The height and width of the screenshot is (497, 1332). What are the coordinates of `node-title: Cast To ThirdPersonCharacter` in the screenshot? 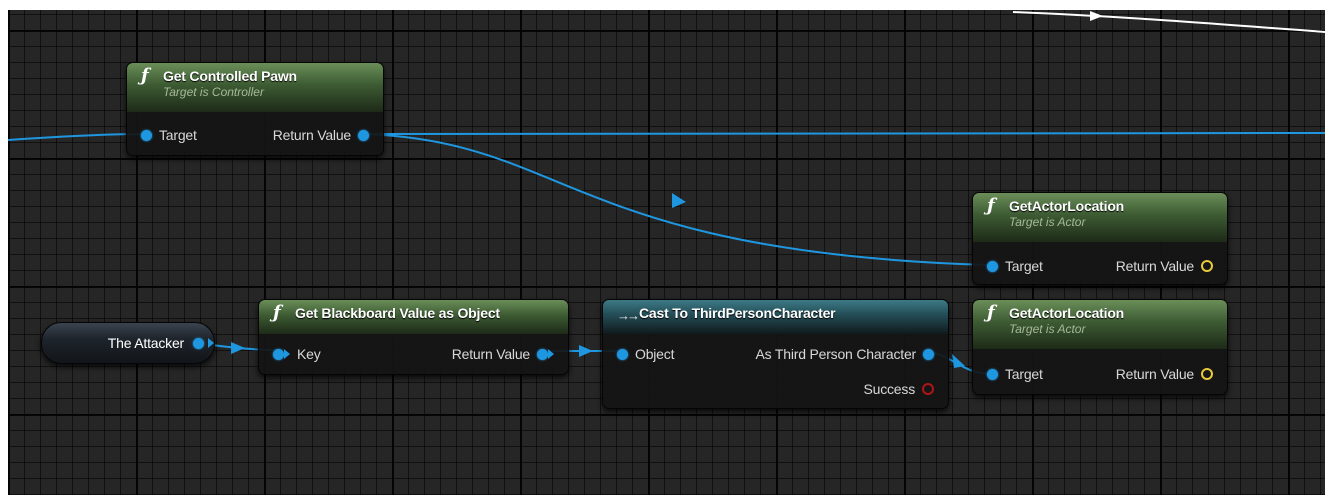 It's located at (737, 313).